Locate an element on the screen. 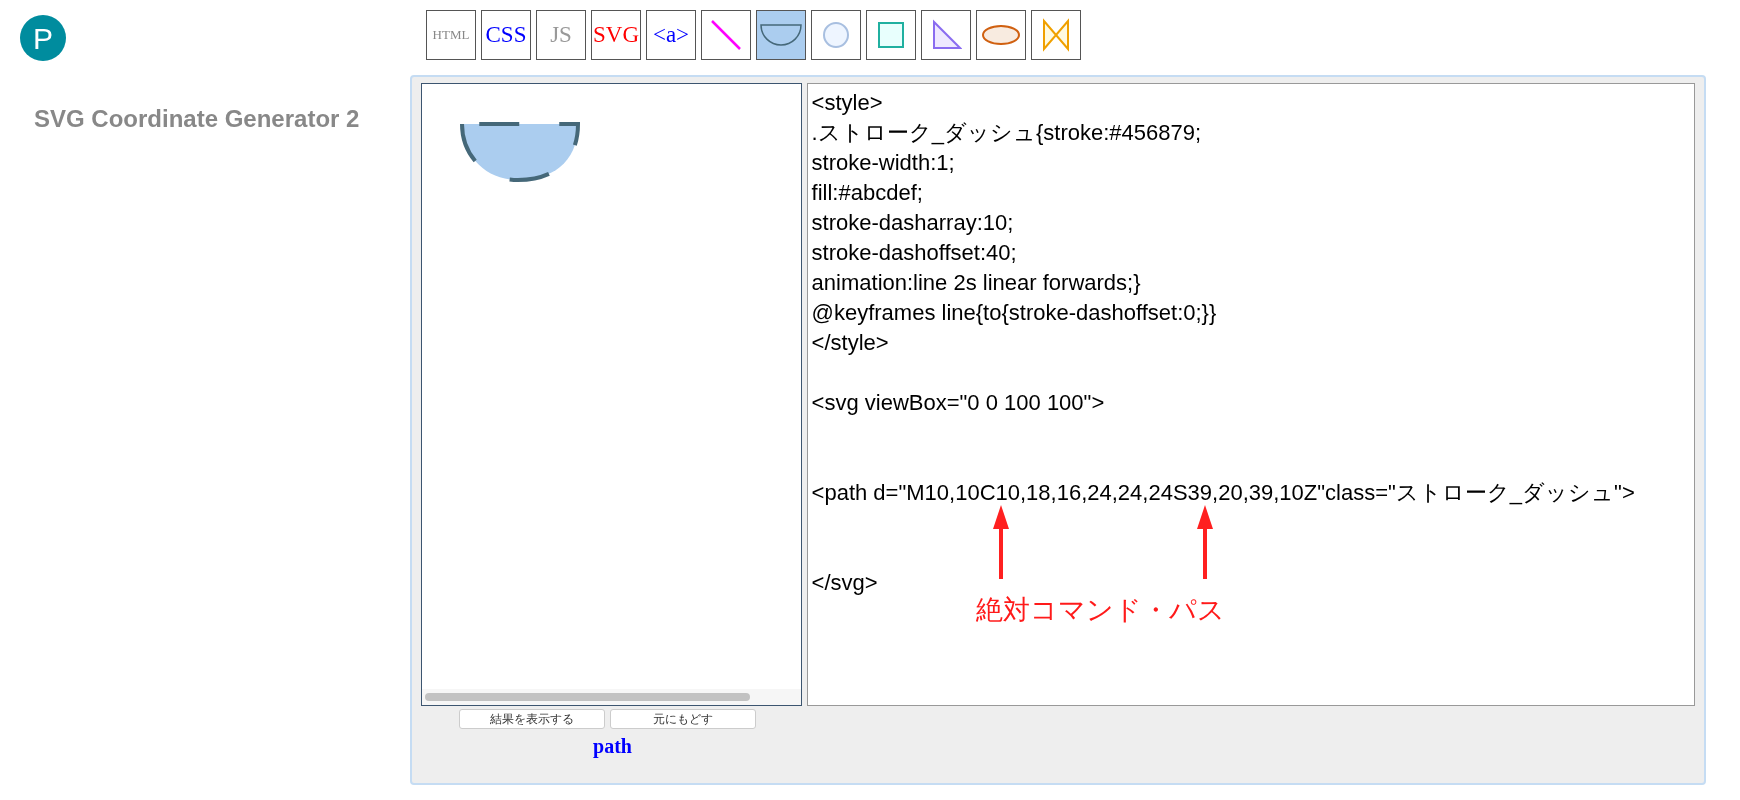 This screenshot has height=800, width=1740. ellipse-icon is located at coordinates (1001, 35).